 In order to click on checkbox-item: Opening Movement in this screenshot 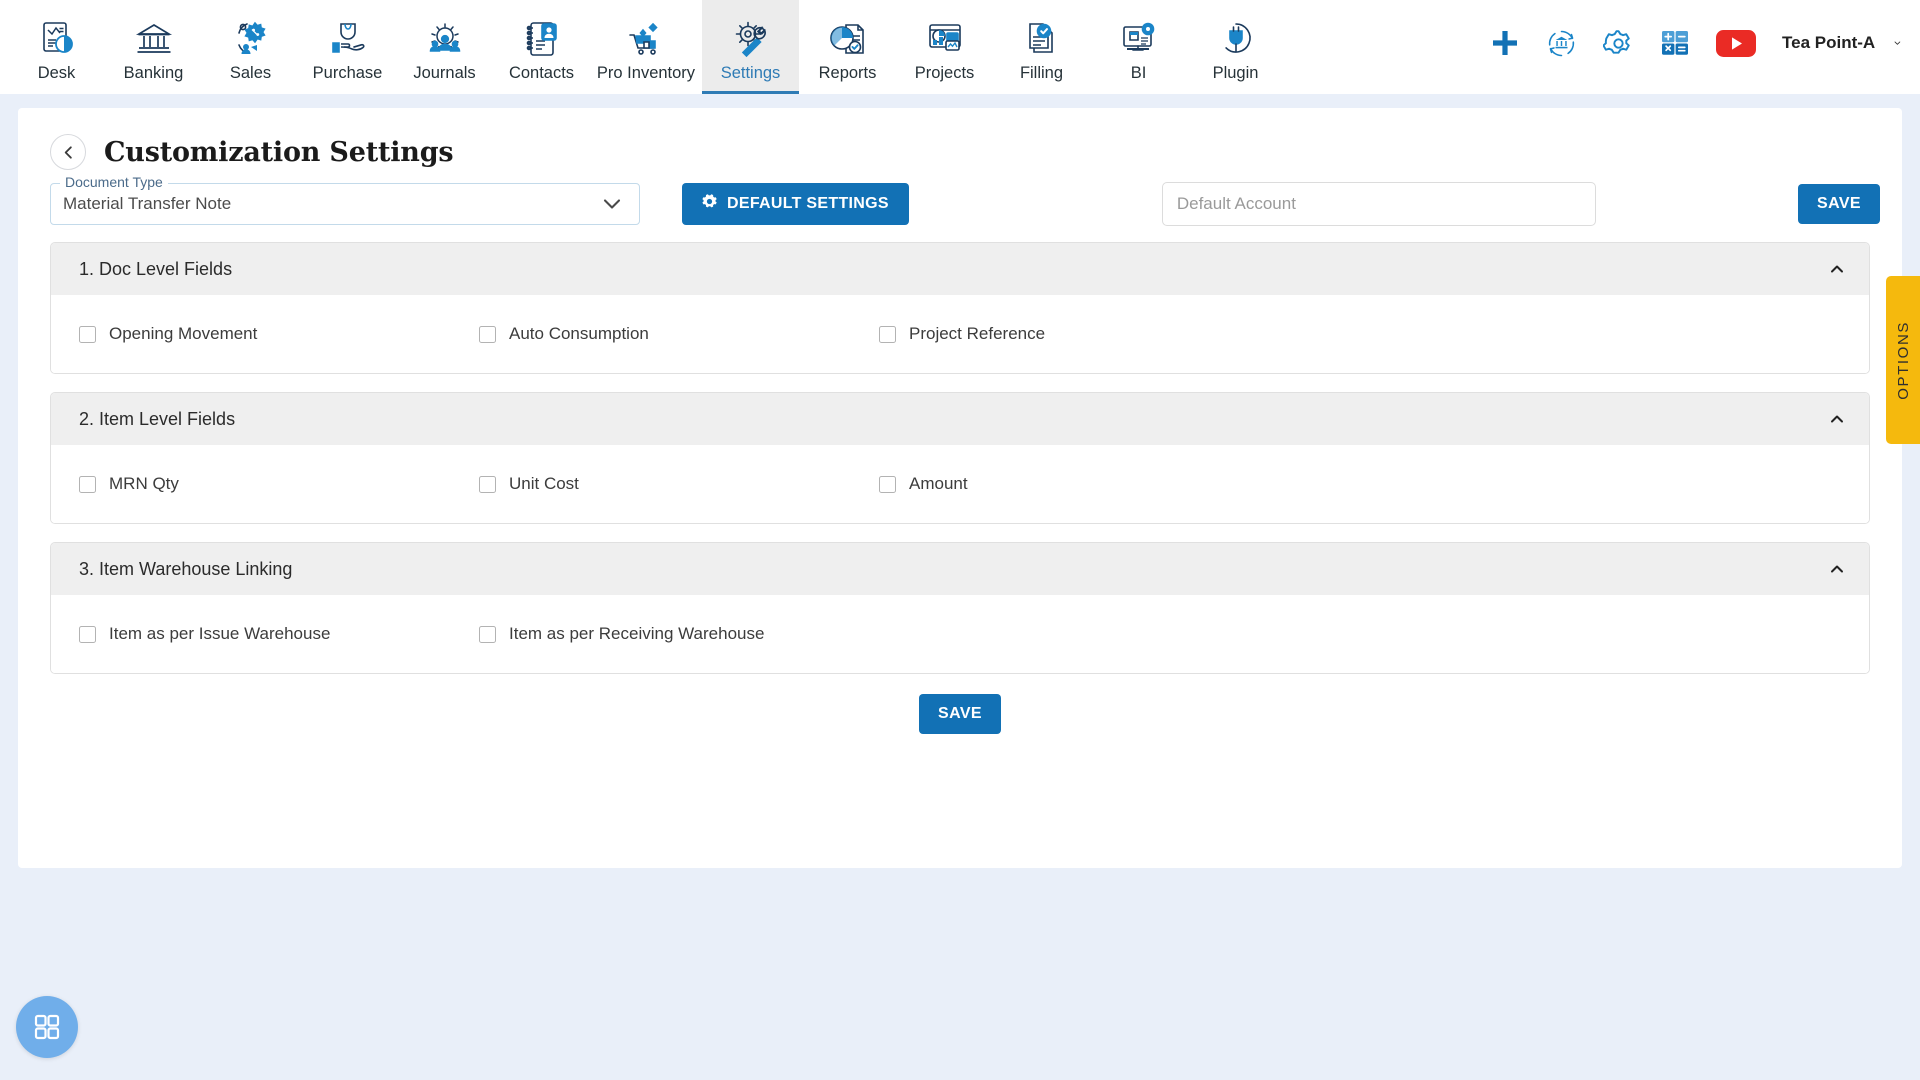, I will do `click(251, 334)`.